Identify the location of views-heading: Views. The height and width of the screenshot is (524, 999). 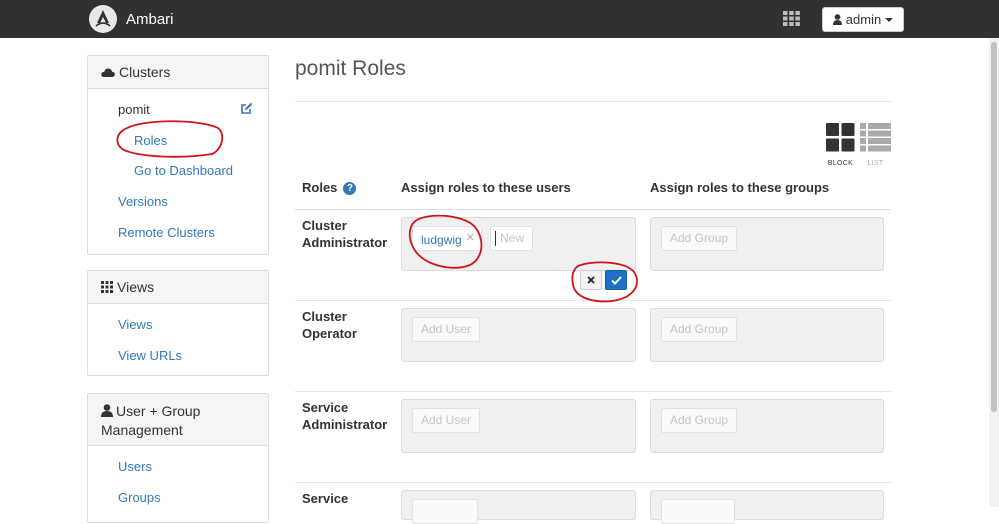
(136, 287).